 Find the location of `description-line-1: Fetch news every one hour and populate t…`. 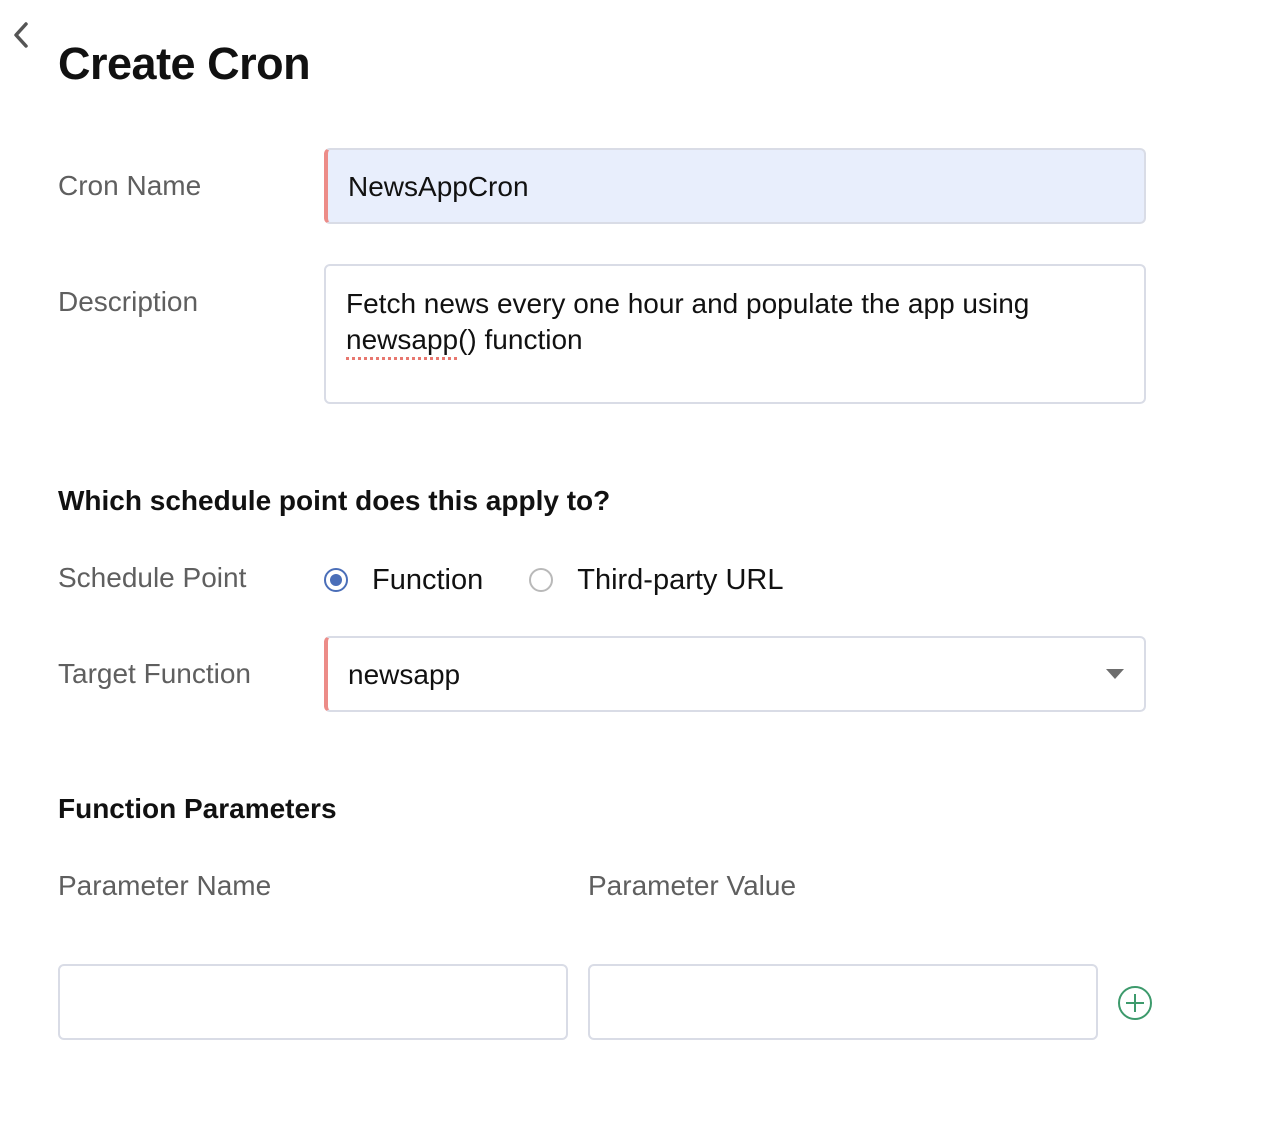

description-line-1: Fetch news every one hour and populate t… is located at coordinates (688, 303).